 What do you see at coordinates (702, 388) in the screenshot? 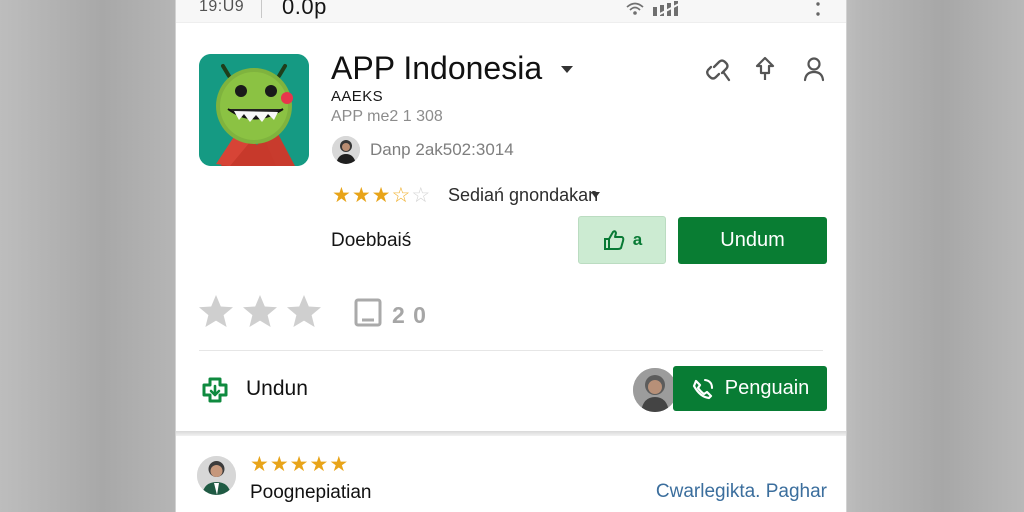
I see `call-icon` at bounding box center [702, 388].